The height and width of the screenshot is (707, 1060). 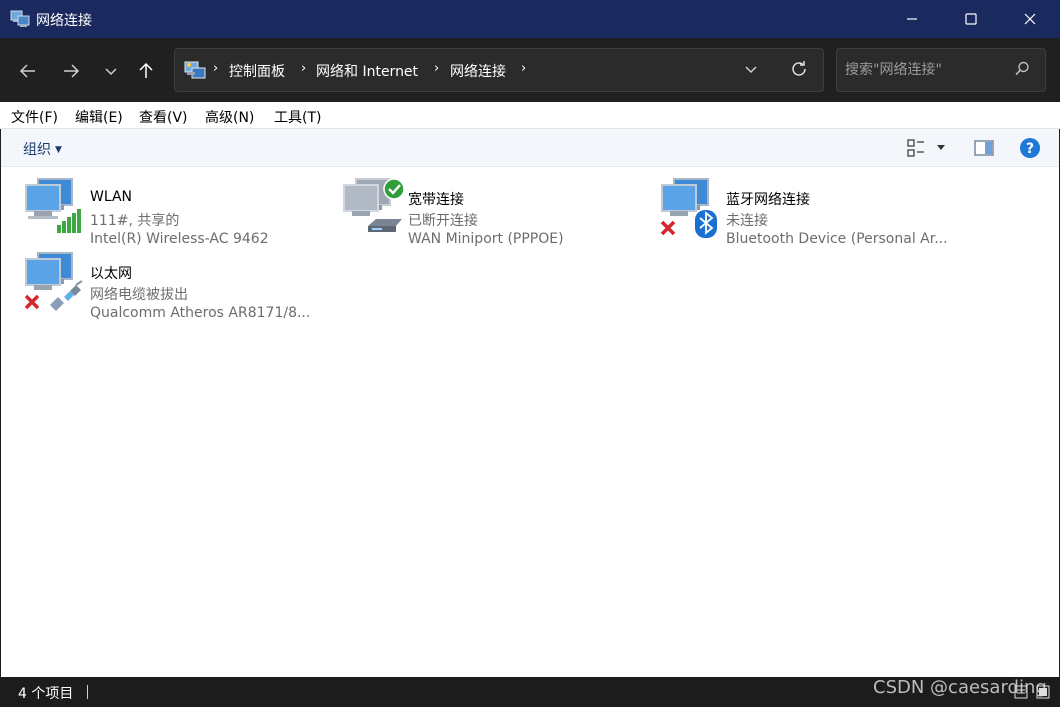 I want to click on chevron-down-icon, so click(x=111, y=72).